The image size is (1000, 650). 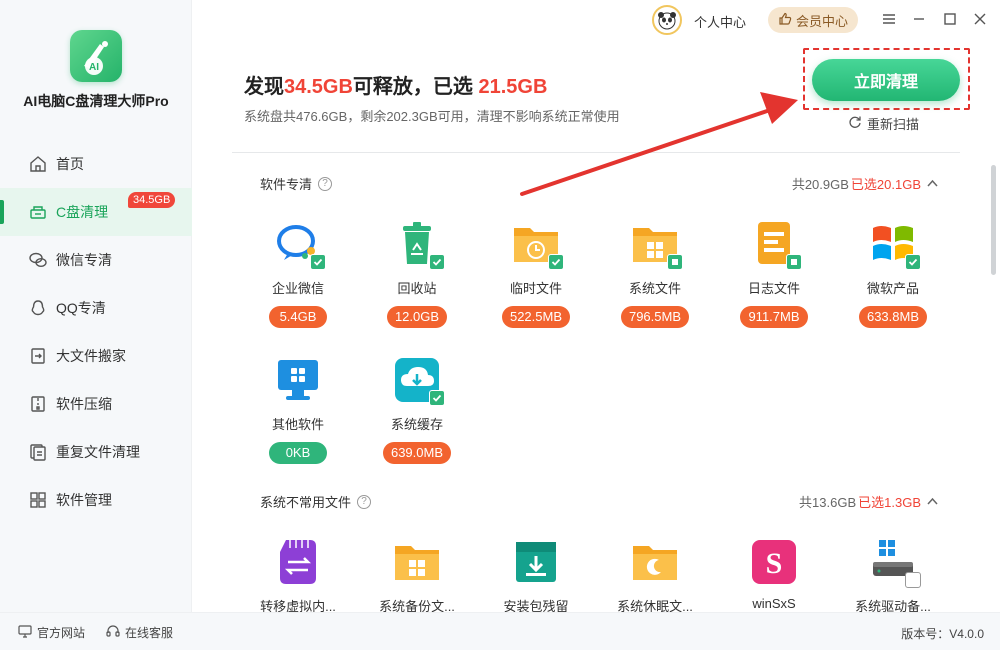 I want to click on clean-item-other-software: 其他软件 0KB, so click(x=298, y=410).